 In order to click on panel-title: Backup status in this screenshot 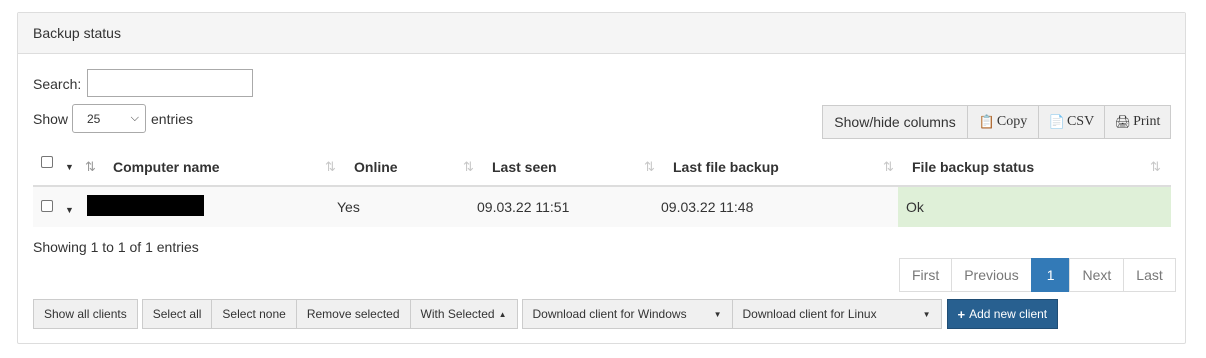, I will do `click(601, 33)`.